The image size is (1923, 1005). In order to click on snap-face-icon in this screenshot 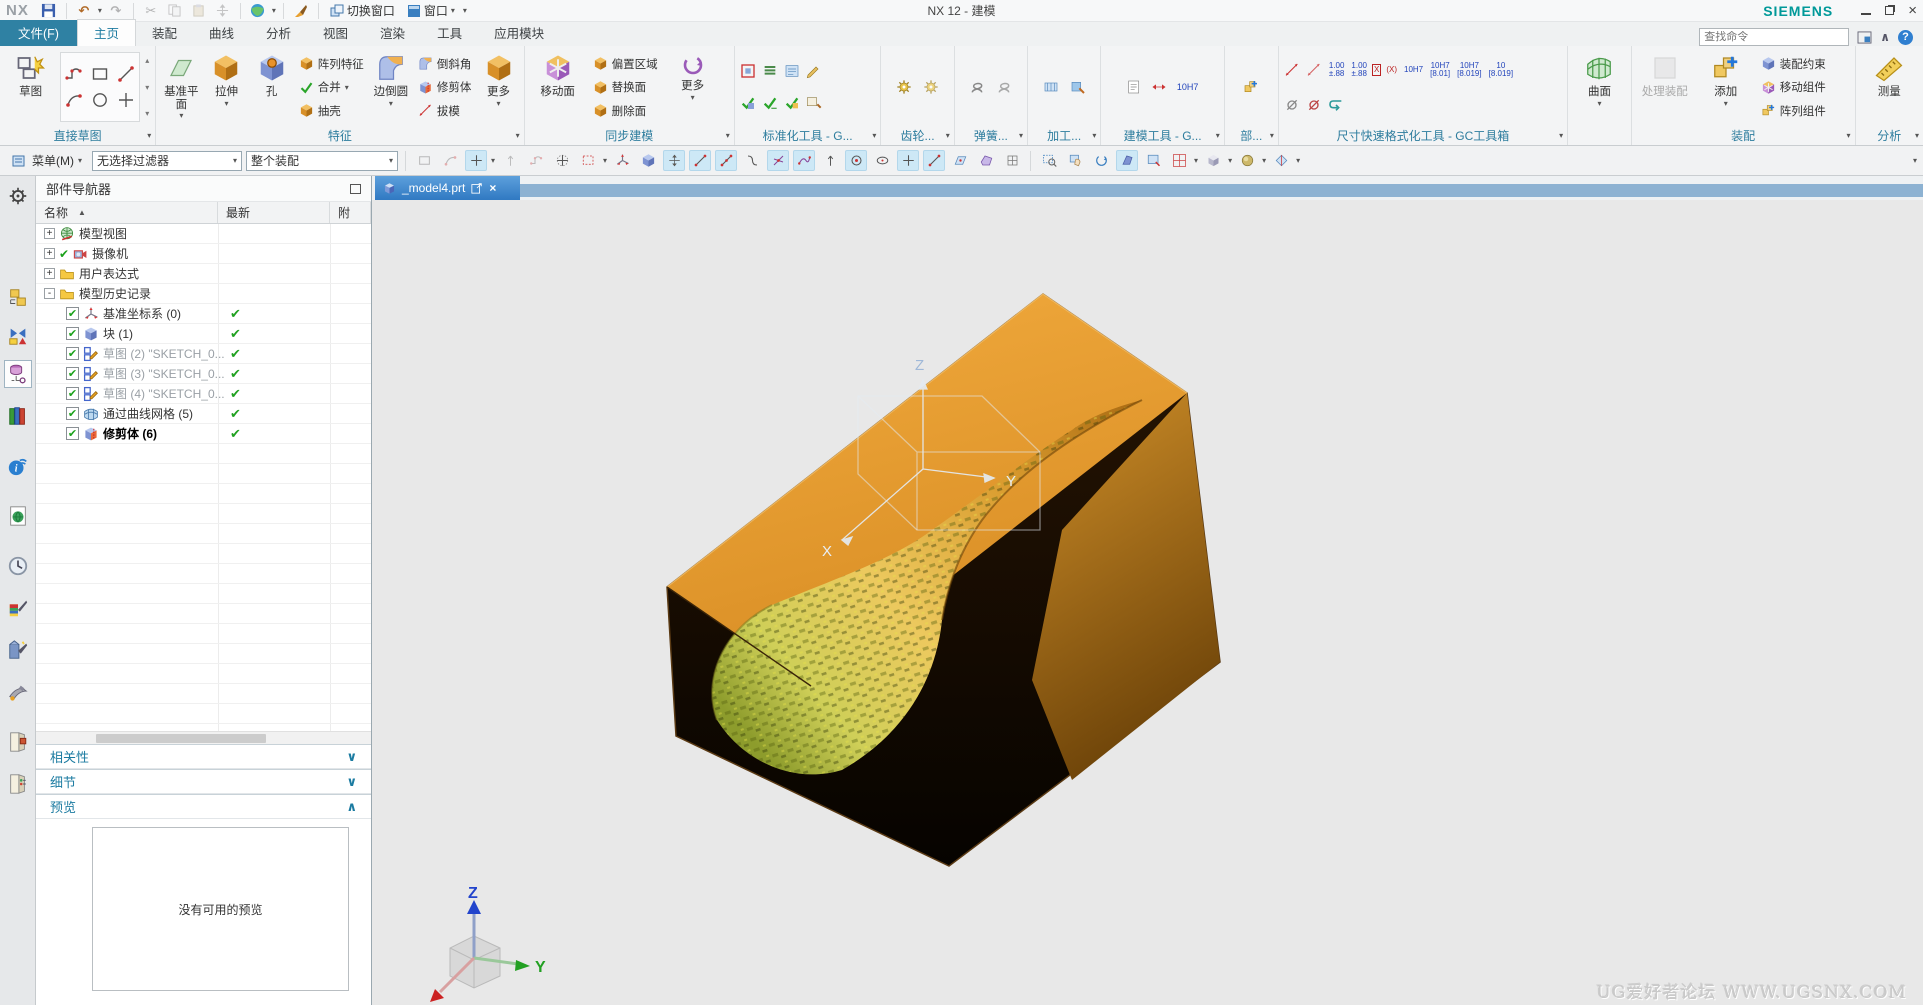, I will do `click(960, 160)`.